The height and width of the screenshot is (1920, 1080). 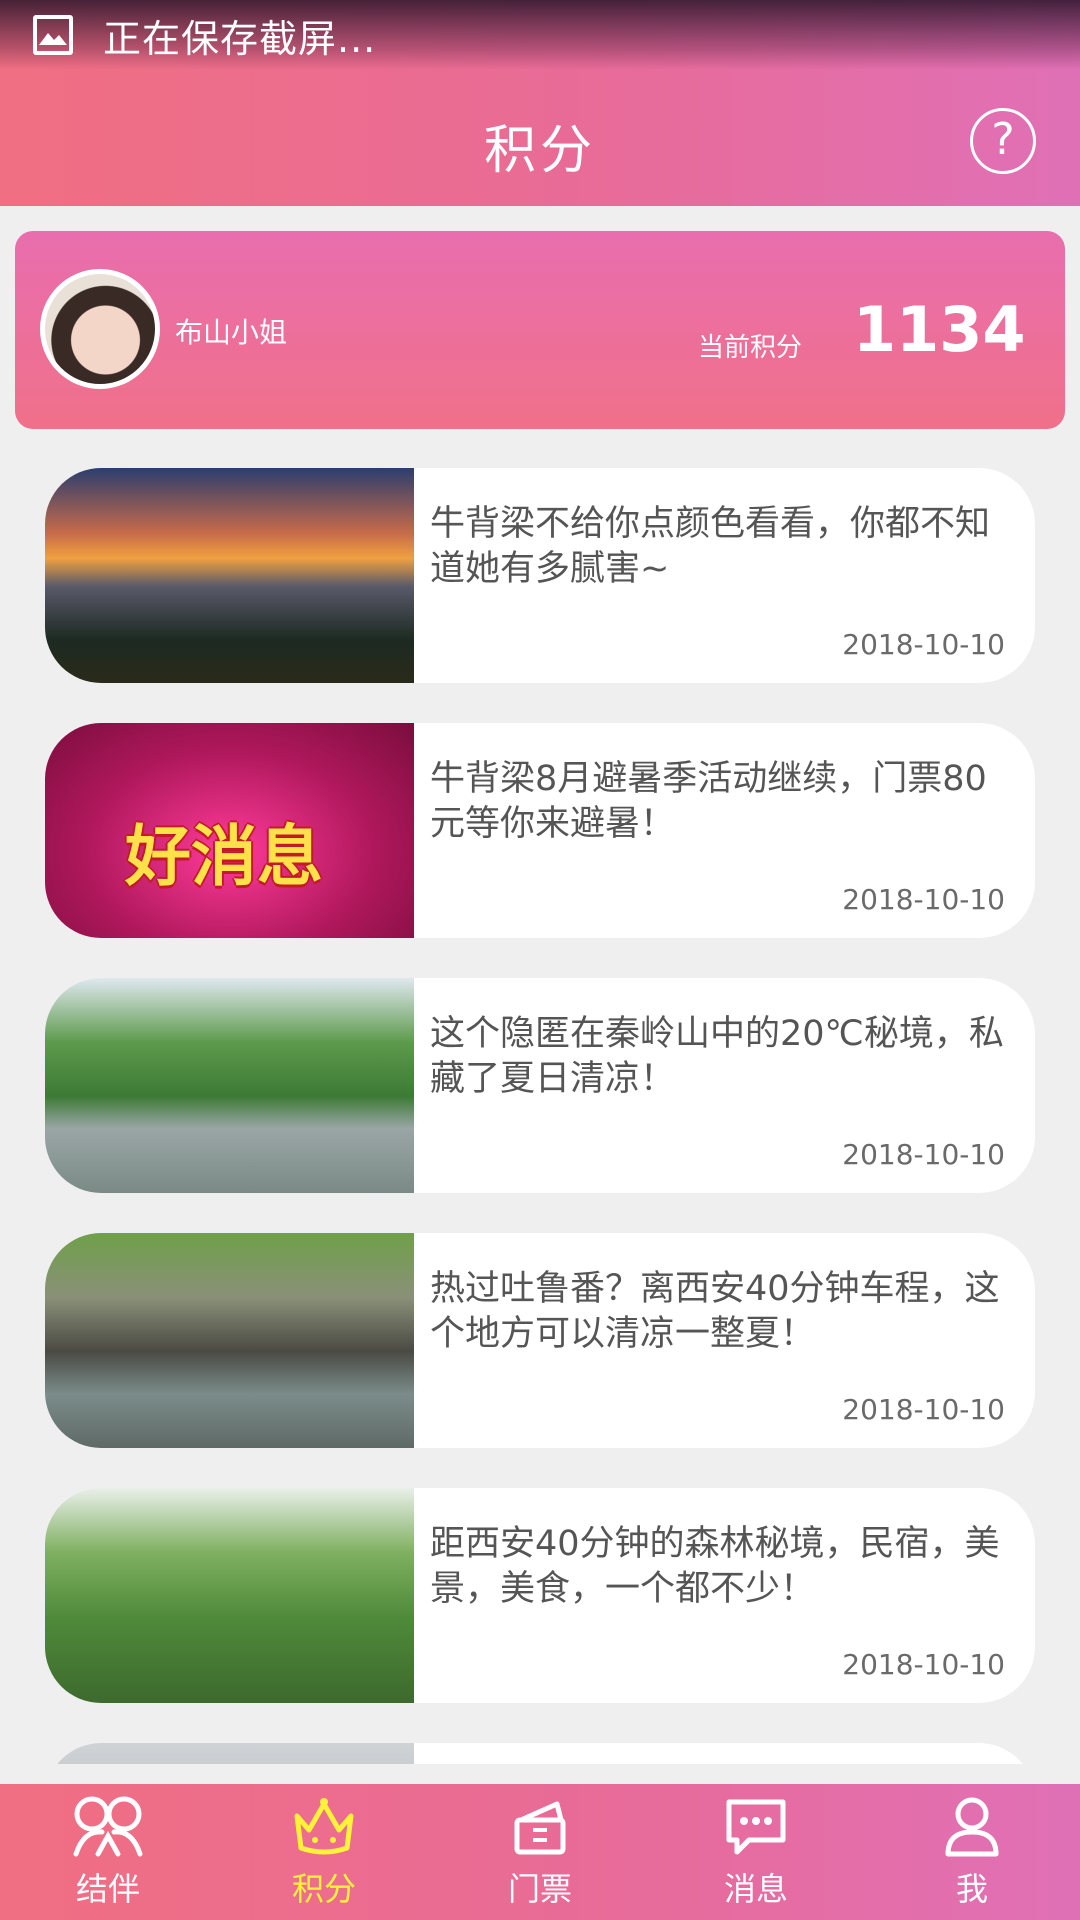 I want to click on screenshot-icon, so click(x=53, y=35).